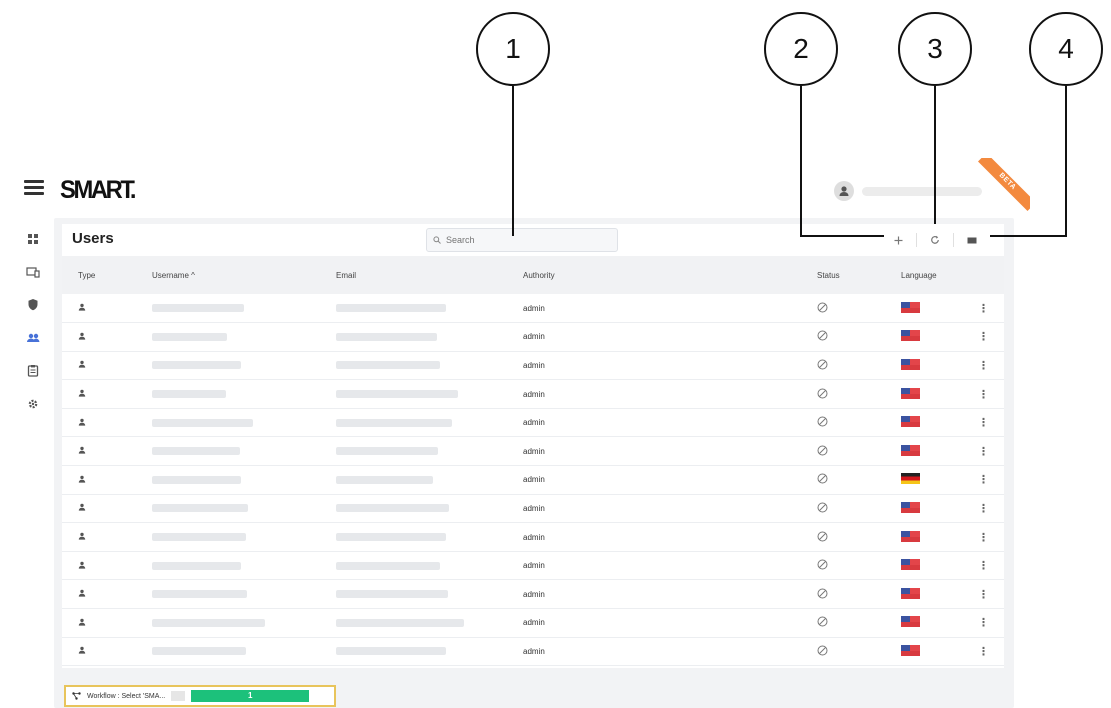  What do you see at coordinates (99, 275) in the screenshot?
I see `col-type: Type` at bounding box center [99, 275].